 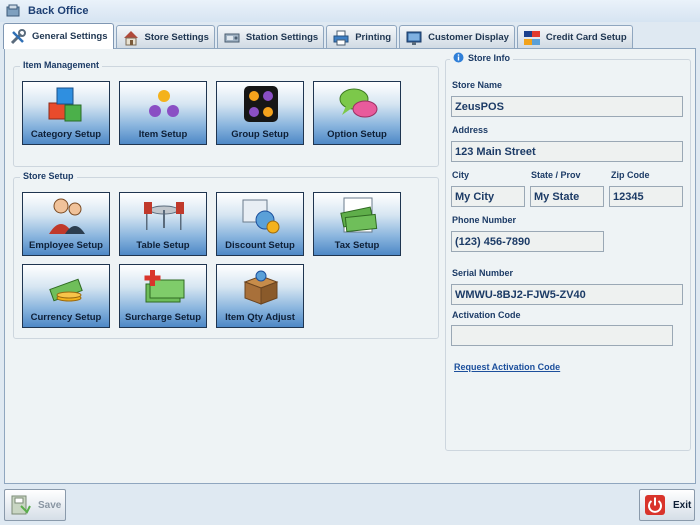 What do you see at coordinates (260, 245) in the screenshot?
I see `tile-label: Discount Setup` at bounding box center [260, 245].